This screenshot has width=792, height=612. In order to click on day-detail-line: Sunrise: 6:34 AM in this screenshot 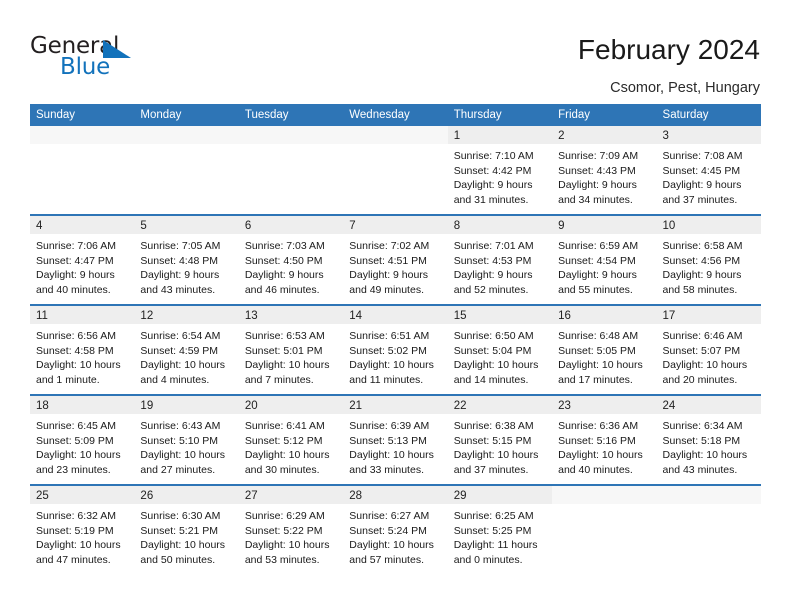, I will do `click(702, 426)`.